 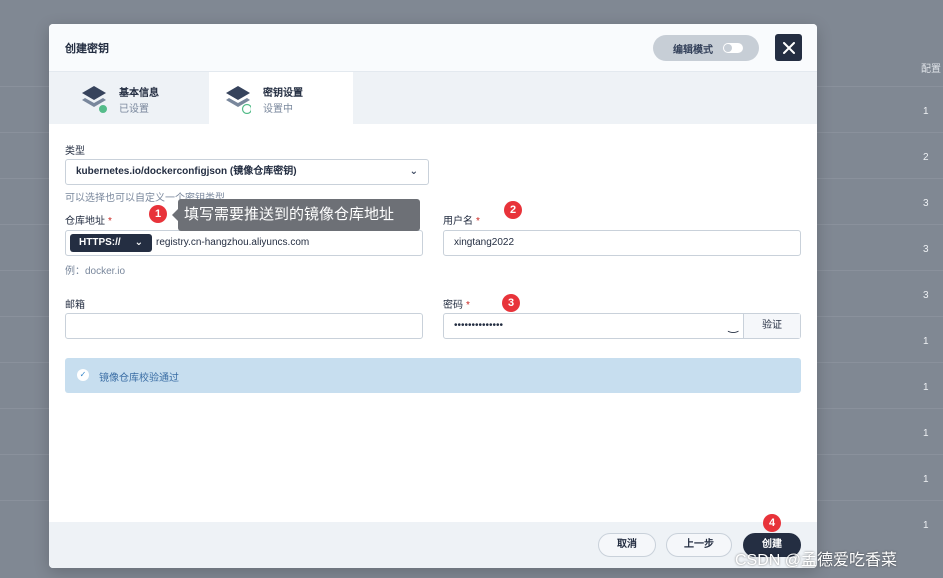 What do you see at coordinates (484, 242) in the screenshot?
I see `username-value: xingtang2022` at bounding box center [484, 242].